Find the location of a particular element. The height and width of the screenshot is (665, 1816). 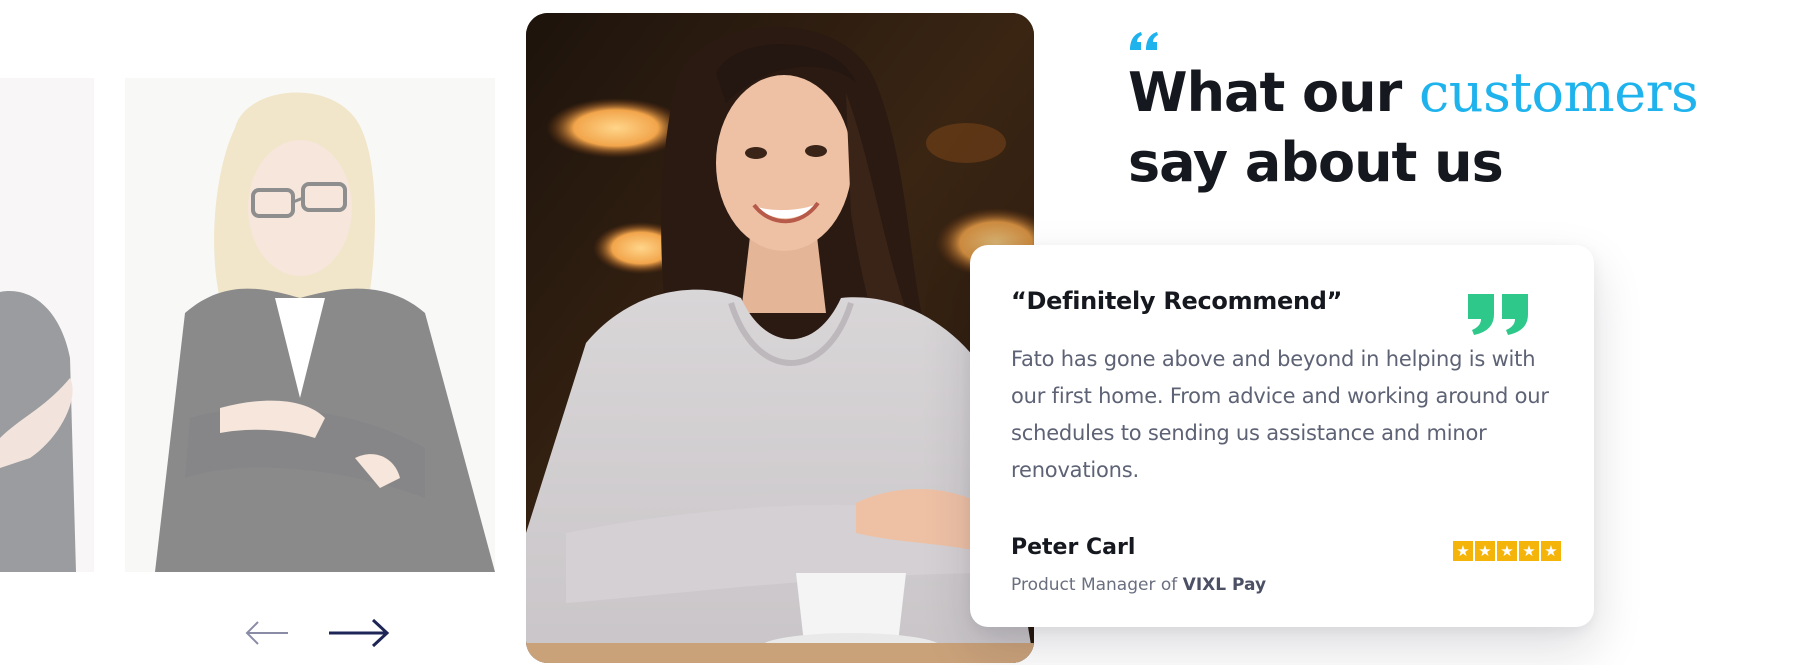

carousel-prev-button is located at coordinates (267, 633).